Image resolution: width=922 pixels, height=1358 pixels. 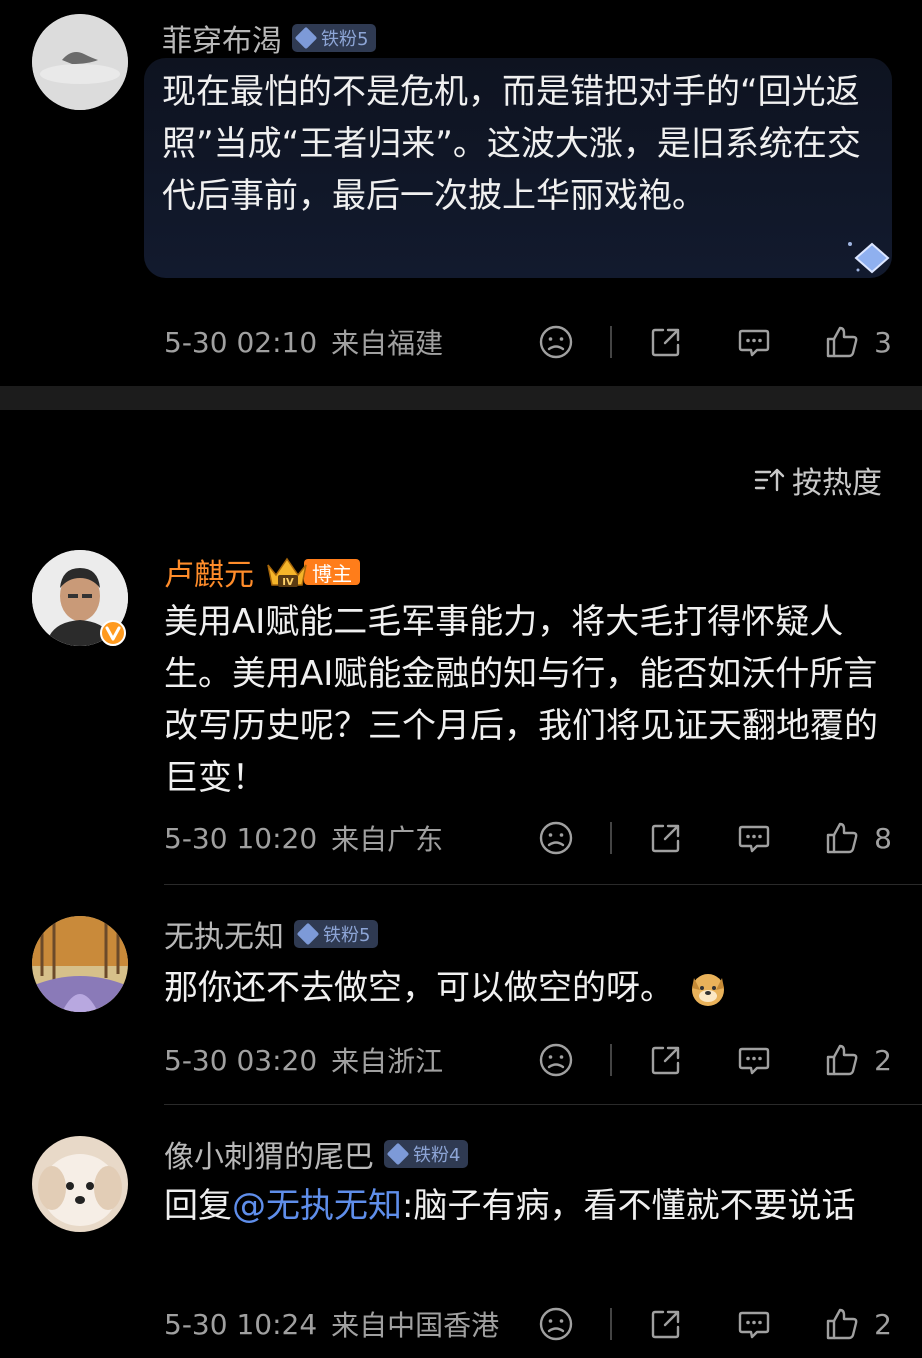 What do you see at coordinates (883, 342) in the screenshot?
I see `like-count: 3` at bounding box center [883, 342].